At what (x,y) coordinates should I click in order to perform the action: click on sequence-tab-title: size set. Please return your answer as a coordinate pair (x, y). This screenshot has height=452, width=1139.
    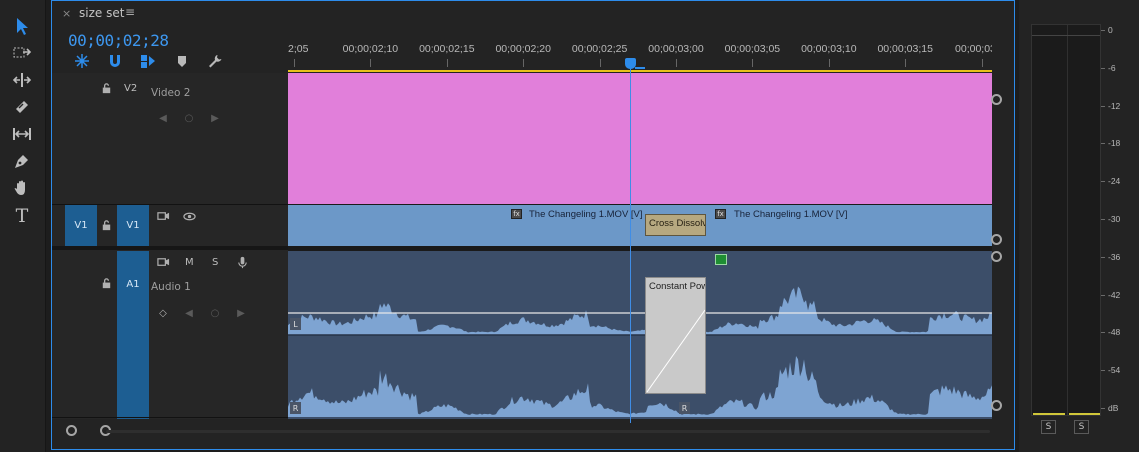
    Looking at the image, I should click on (101, 13).